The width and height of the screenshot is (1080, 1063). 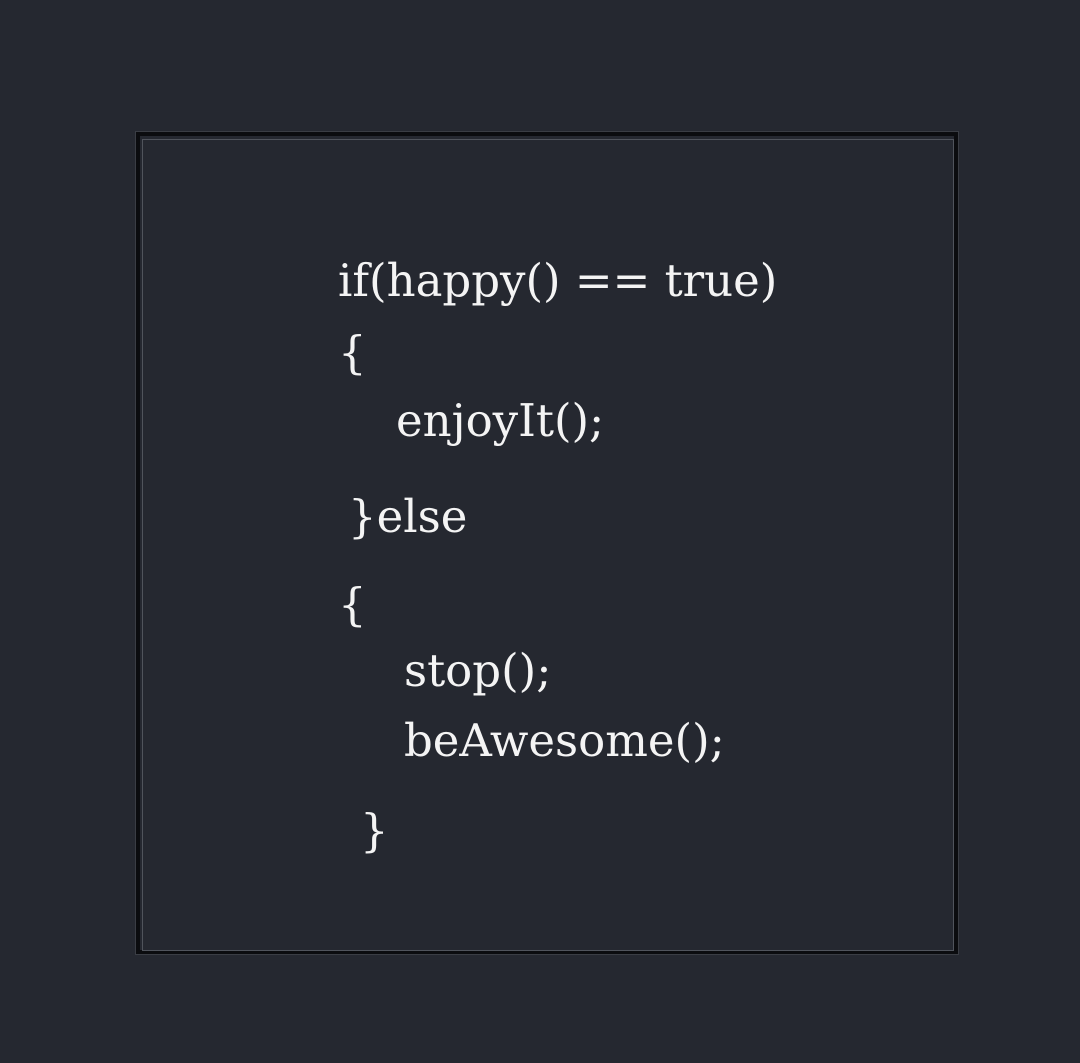 What do you see at coordinates (500, 420) in the screenshot?
I see `code-line-enjoy-it: enjoyIt();` at bounding box center [500, 420].